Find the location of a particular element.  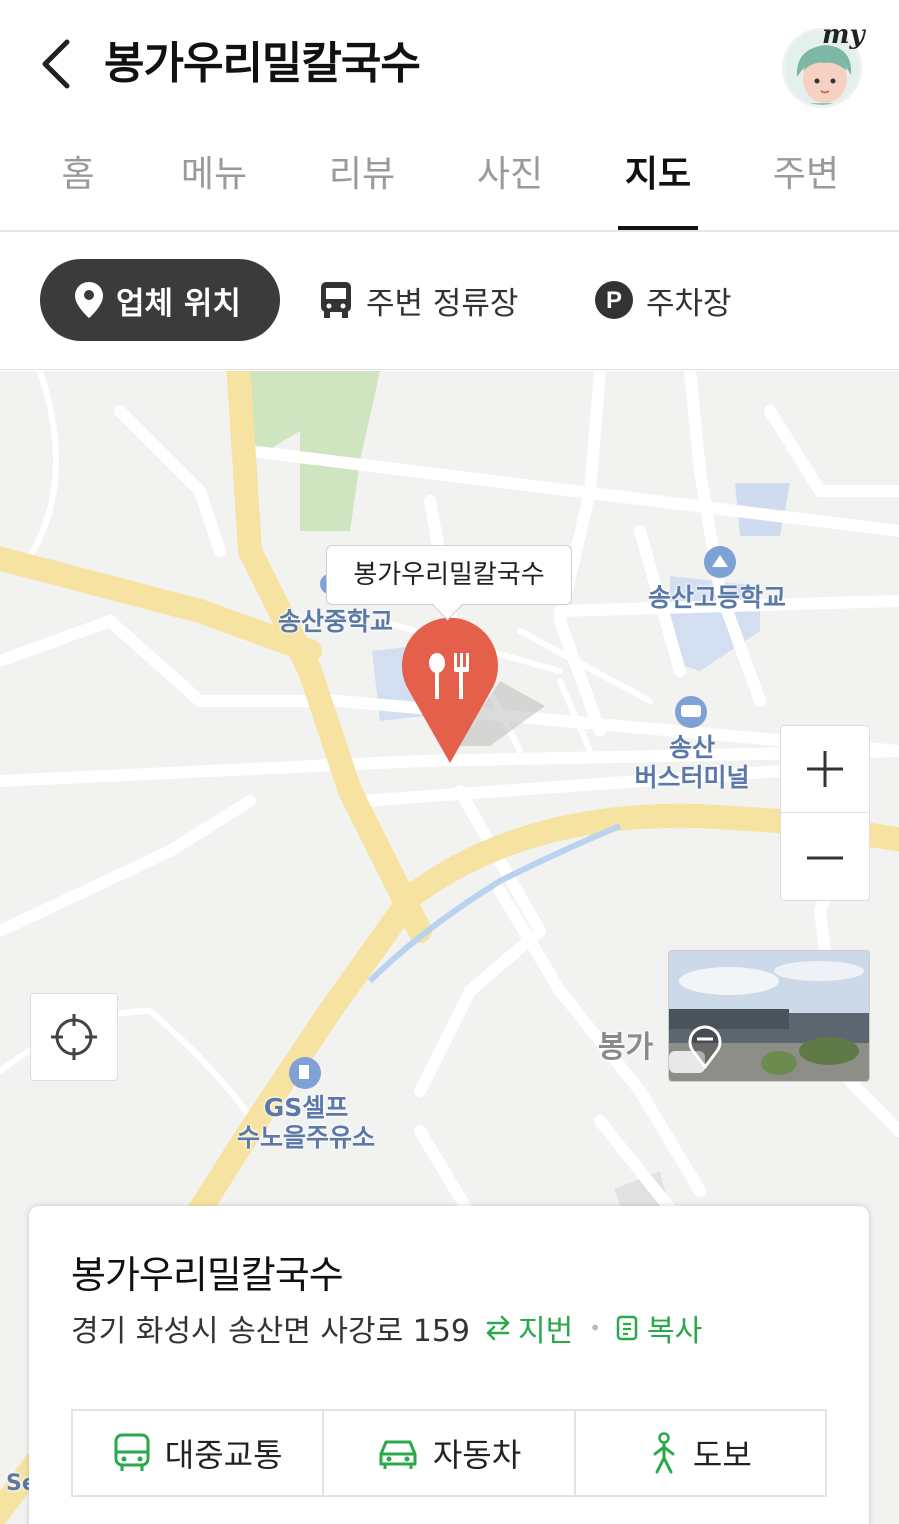

map-label-high-school: 송산고등학교 is located at coordinates (717, 598).